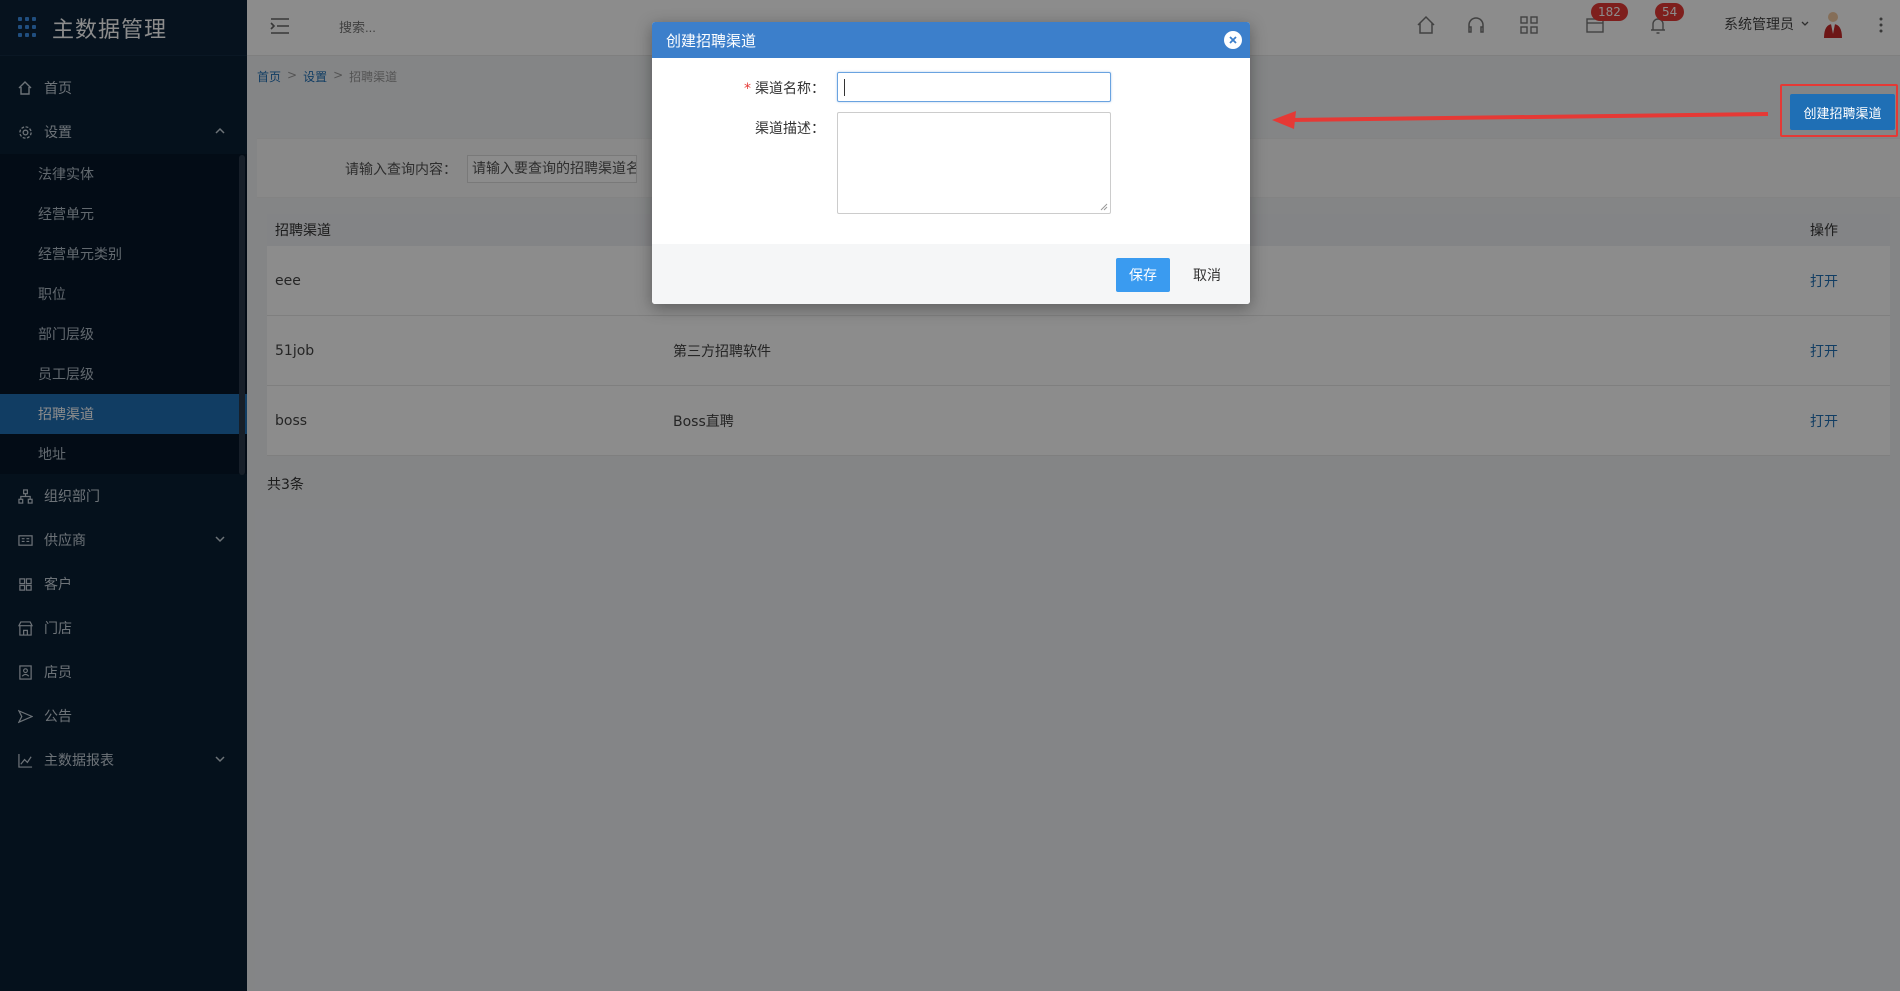 The image size is (1900, 991). I want to click on save-button: 保存, so click(1143, 275).